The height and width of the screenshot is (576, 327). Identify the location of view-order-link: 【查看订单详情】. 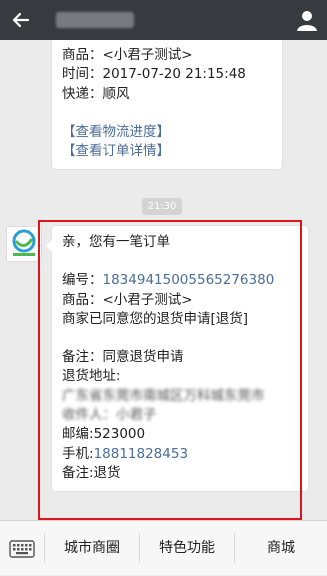
(167, 151).